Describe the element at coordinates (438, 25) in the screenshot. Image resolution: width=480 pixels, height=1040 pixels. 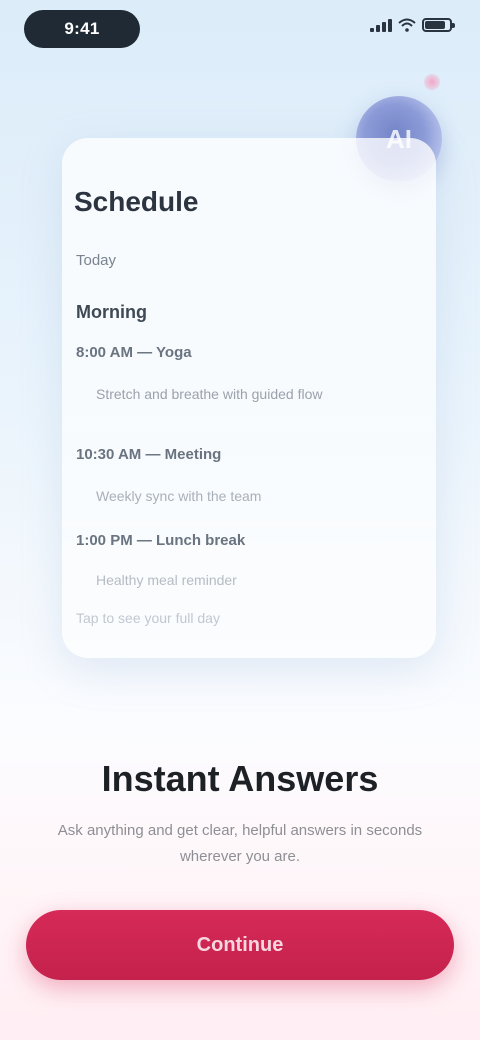
I see `battery-icon` at that location.